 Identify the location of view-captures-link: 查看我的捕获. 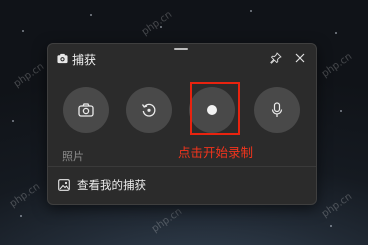
(102, 185).